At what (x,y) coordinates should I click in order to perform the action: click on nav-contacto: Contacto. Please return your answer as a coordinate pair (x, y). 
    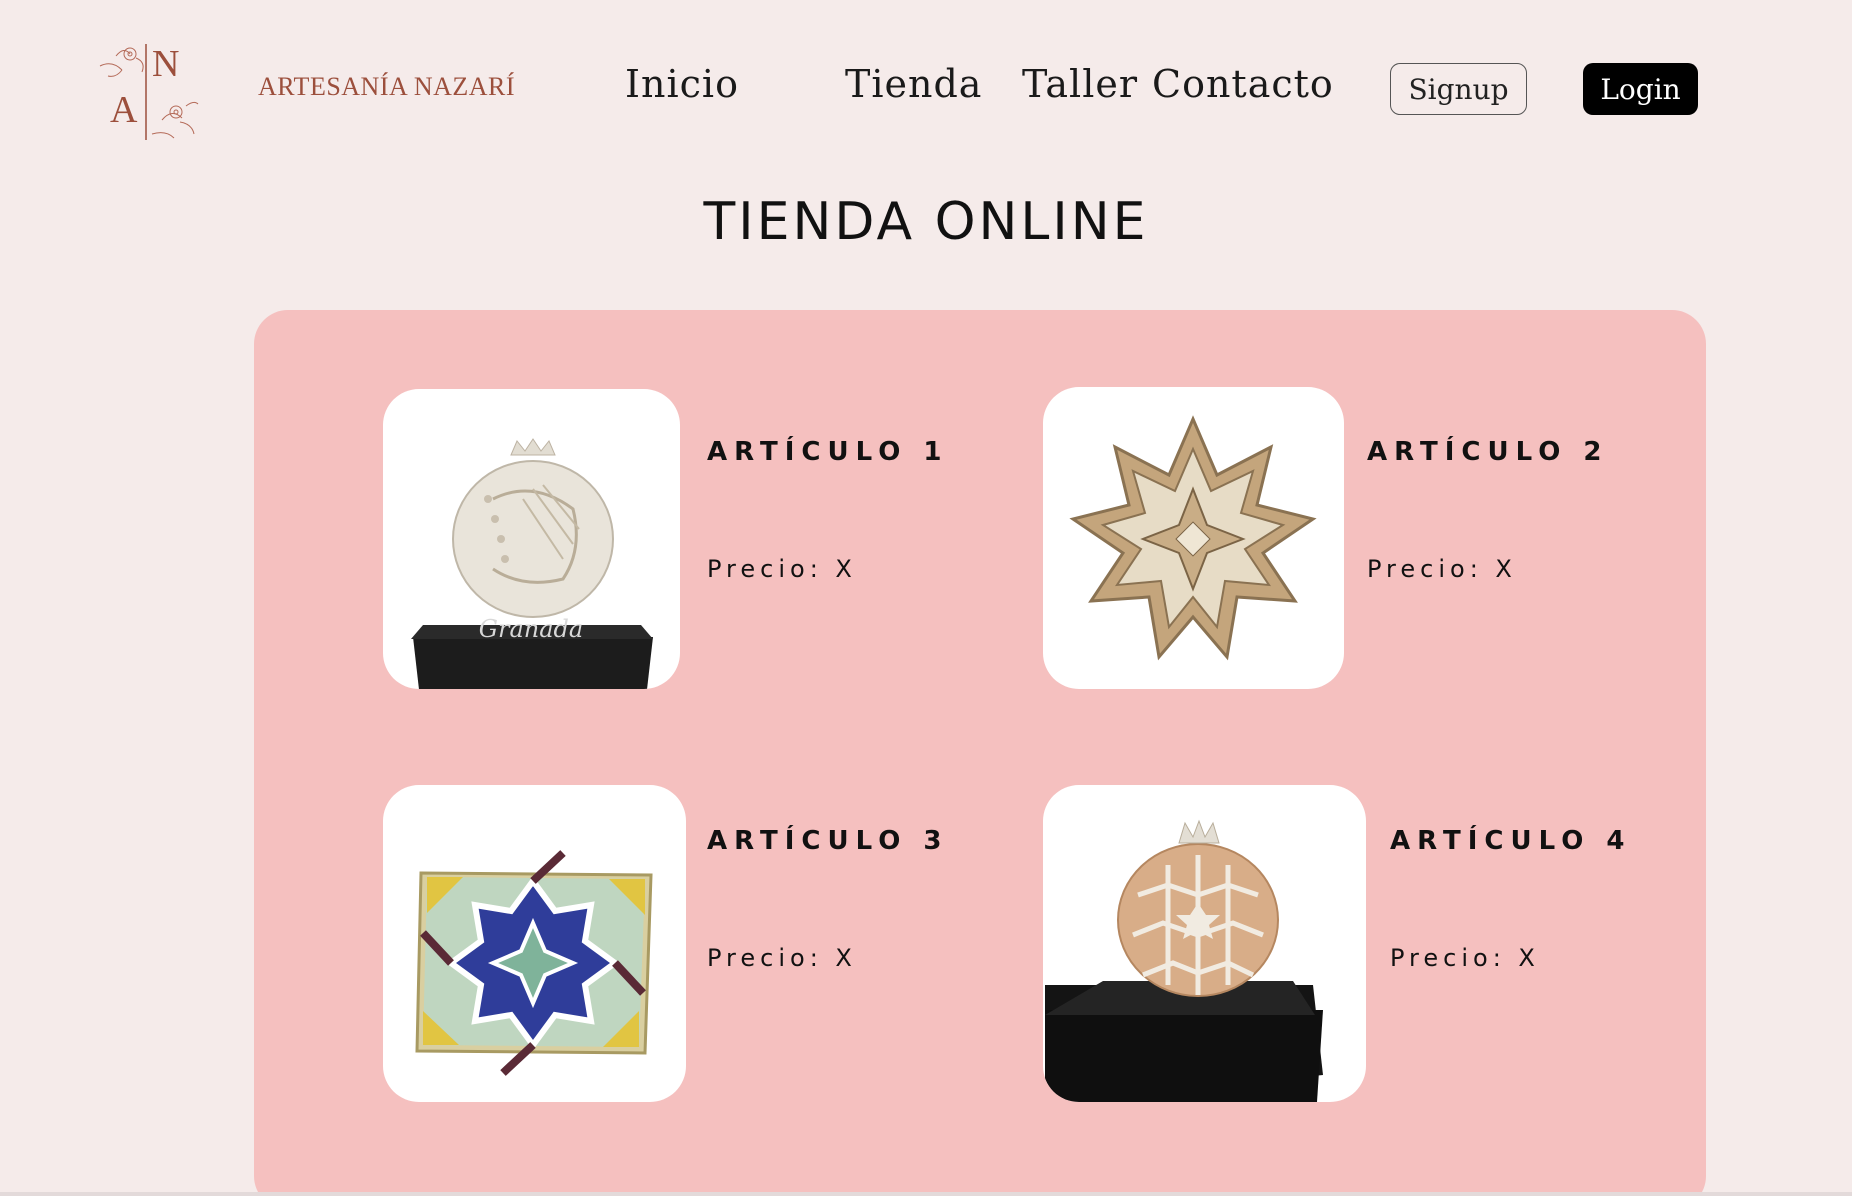
    Looking at the image, I should click on (1243, 84).